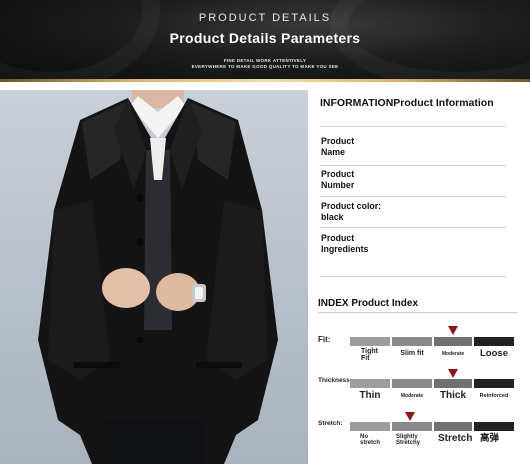  I want to click on thickness-scale-label: Thickness:, so click(335, 380).